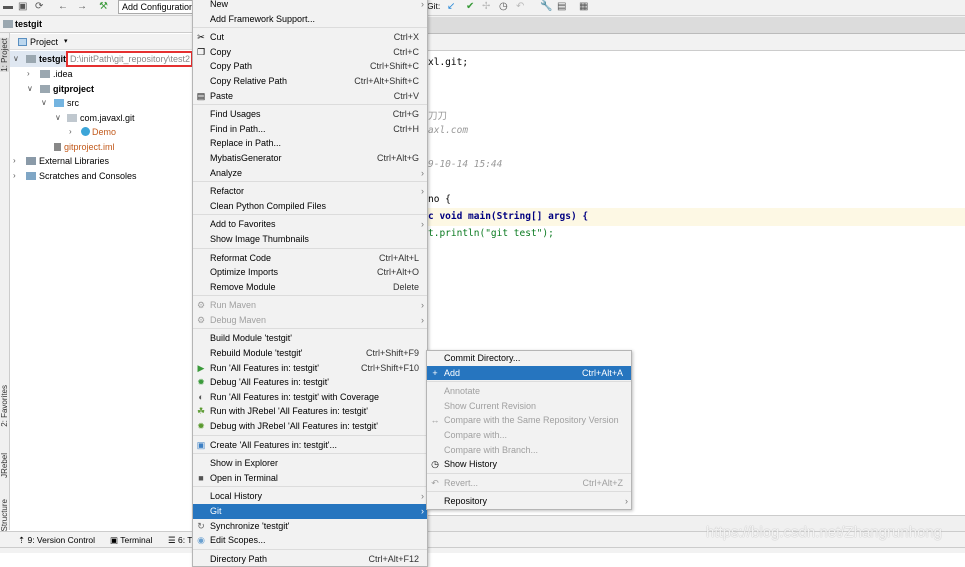 The height and width of the screenshot is (567, 965). What do you see at coordinates (583, 6) in the screenshot?
I see `vcs-operations-icon: ▦` at bounding box center [583, 6].